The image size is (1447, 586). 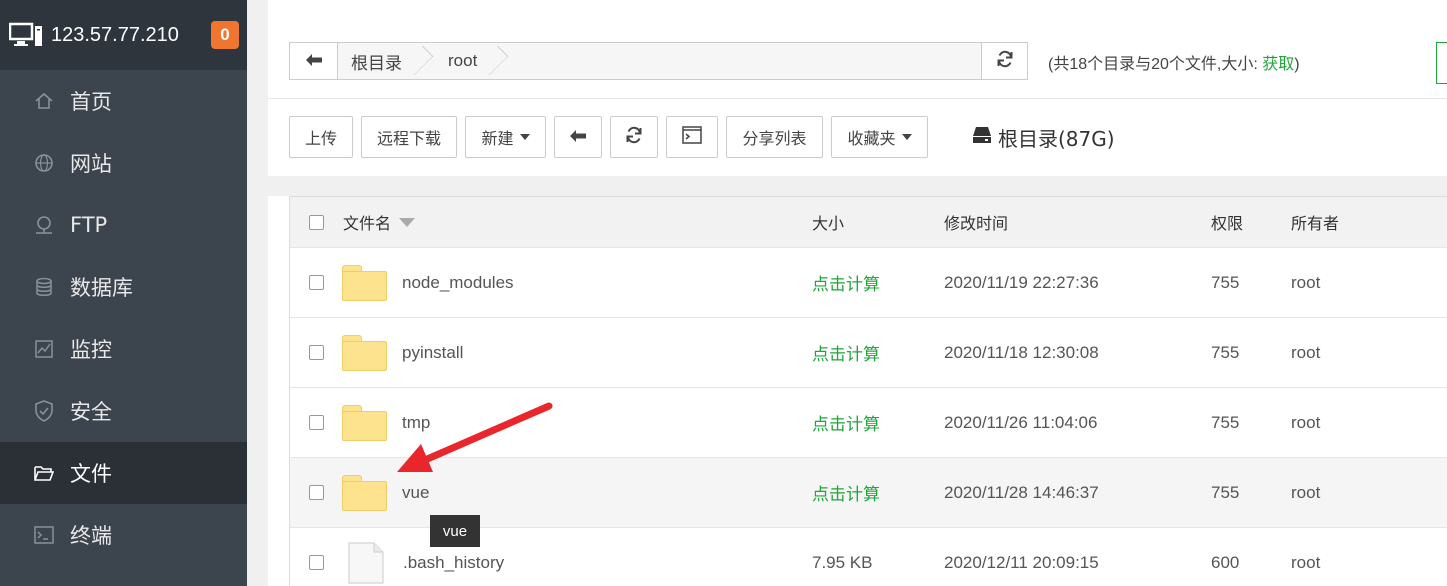 I want to click on monitor-chart-icon, so click(x=44, y=349).